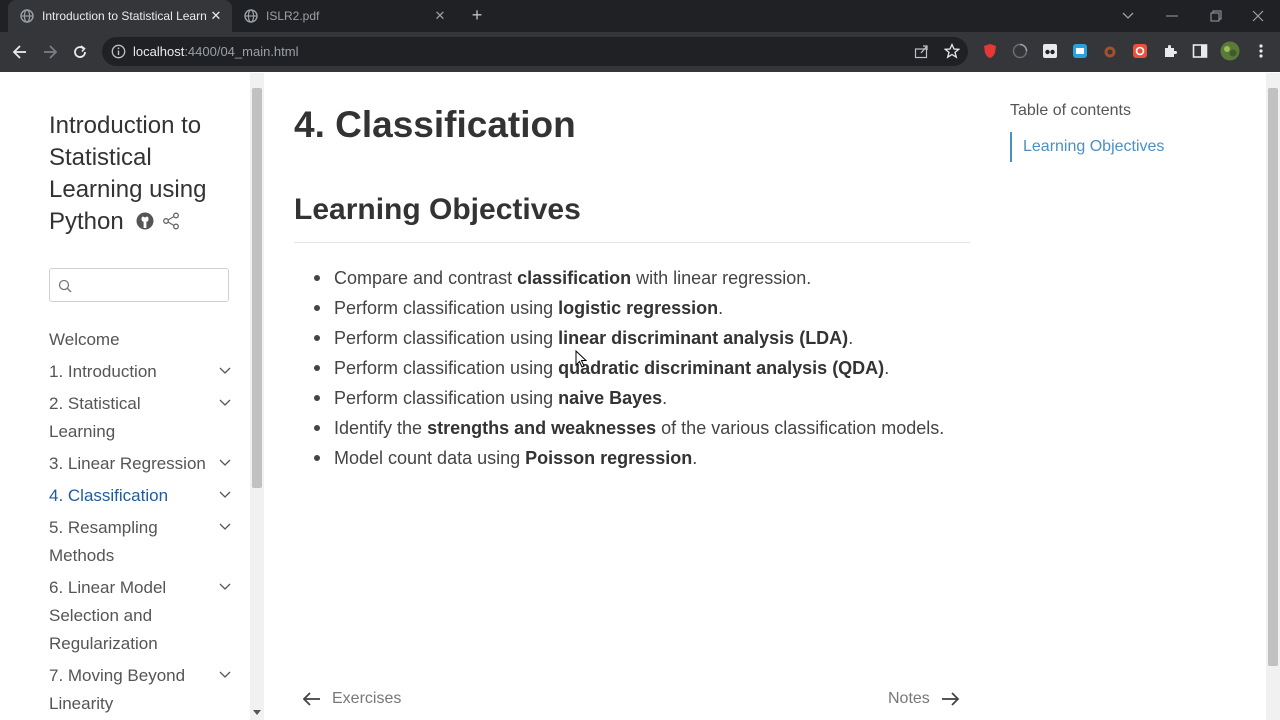 The image size is (1280, 720). Describe the element at coordinates (1050, 51) in the screenshot. I see `extension-glasses-icon` at that location.